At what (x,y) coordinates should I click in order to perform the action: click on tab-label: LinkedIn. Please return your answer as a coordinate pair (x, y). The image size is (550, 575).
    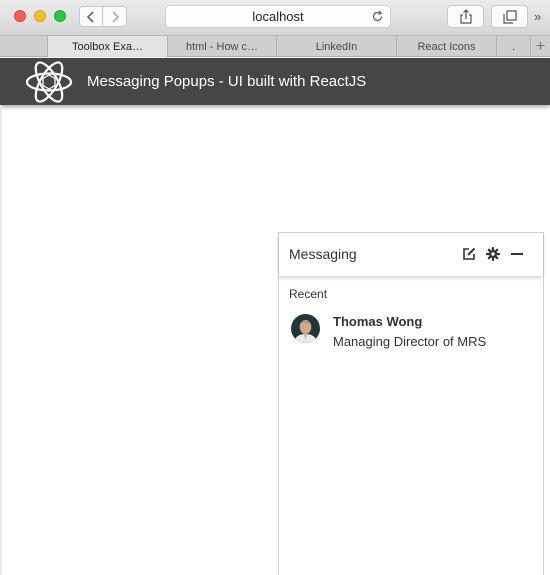
    Looking at the image, I should click on (336, 46).